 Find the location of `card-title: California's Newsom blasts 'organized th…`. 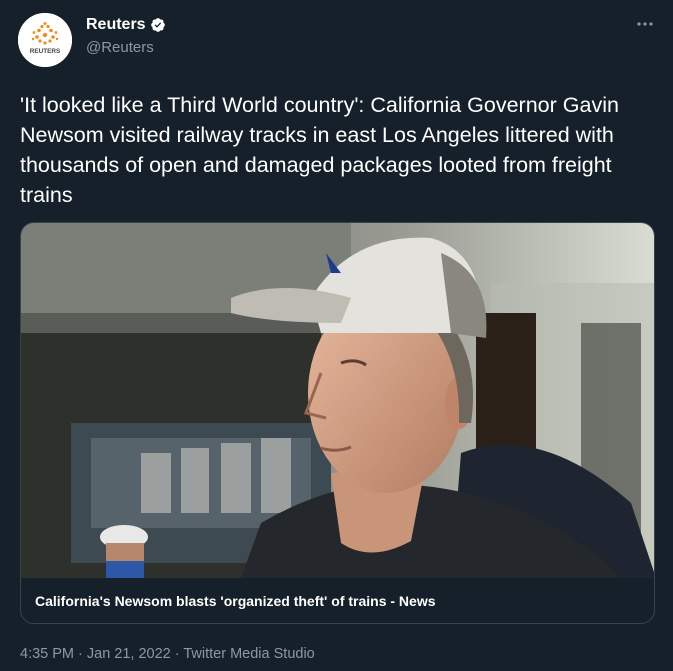

card-title: California's Newsom blasts 'organized th… is located at coordinates (235, 601).